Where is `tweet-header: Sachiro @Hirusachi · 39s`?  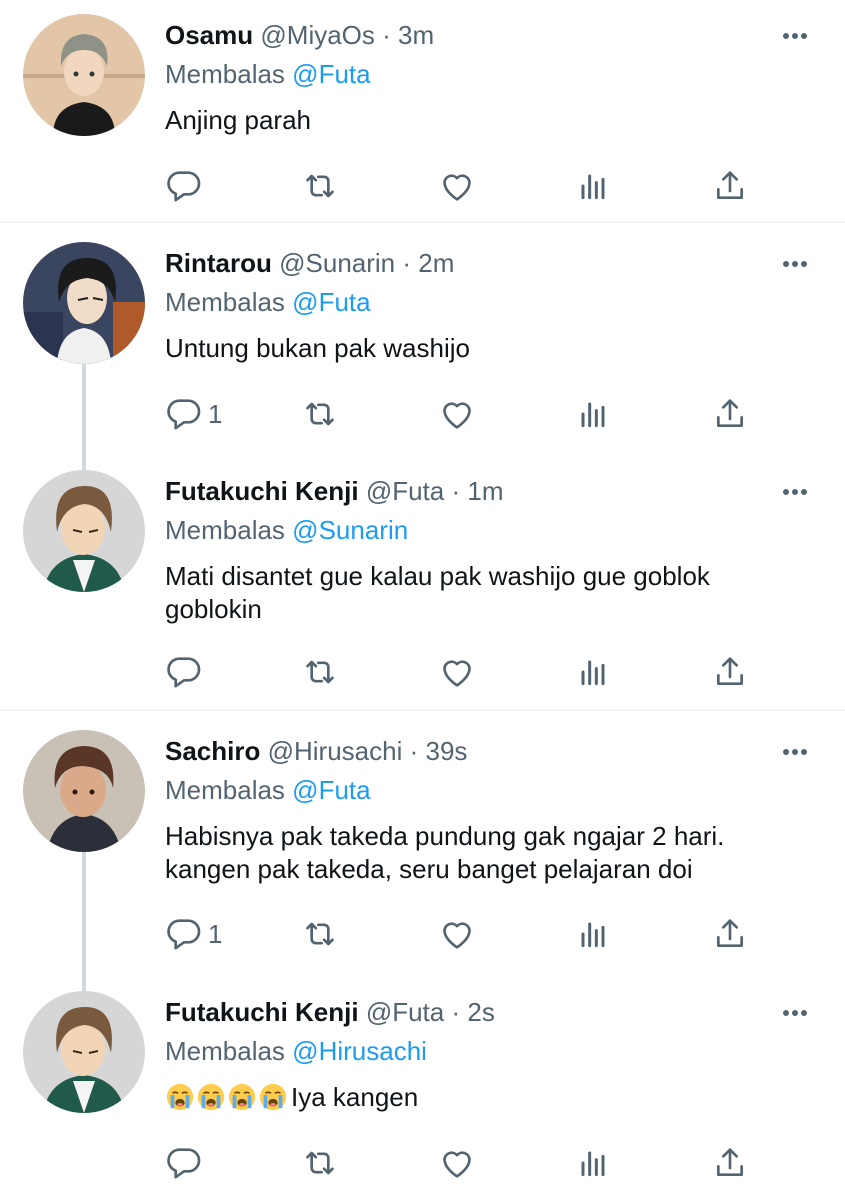 tweet-header: Sachiro @Hirusachi · 39s is located at coordinates (316, 751).